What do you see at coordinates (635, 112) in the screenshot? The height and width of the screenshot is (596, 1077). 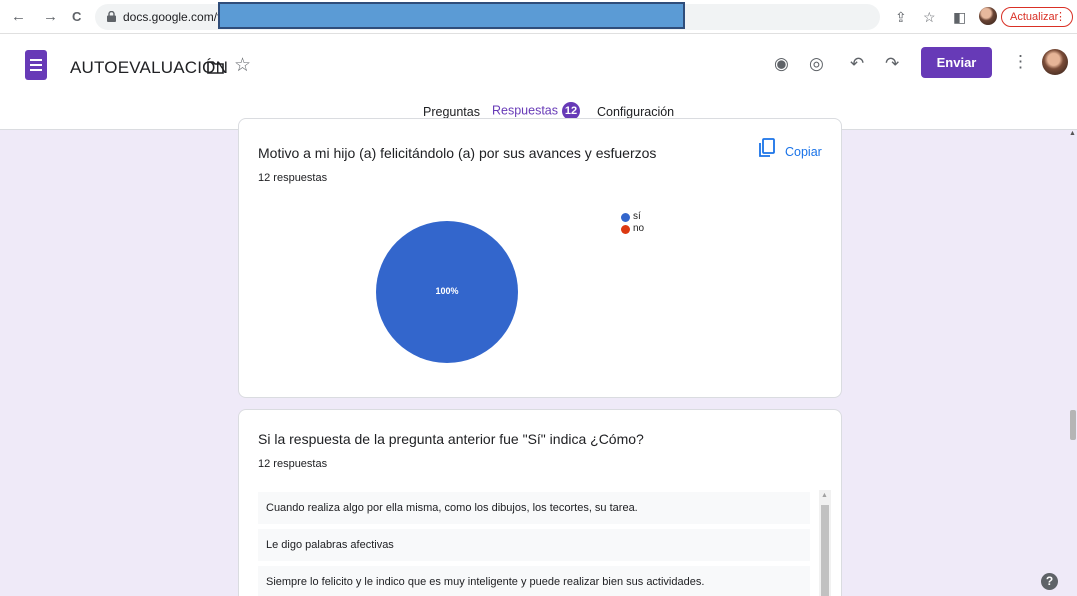 I see `tab-settings: Configuración` at bounding box center [635, 112].